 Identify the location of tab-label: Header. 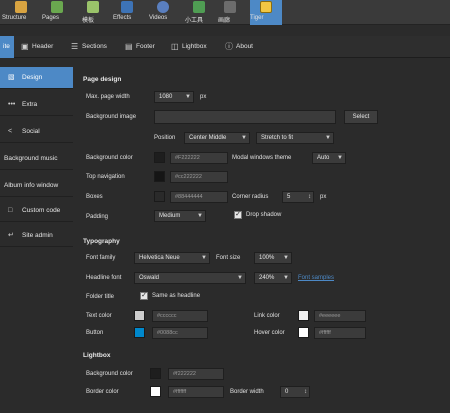
(43, 46).